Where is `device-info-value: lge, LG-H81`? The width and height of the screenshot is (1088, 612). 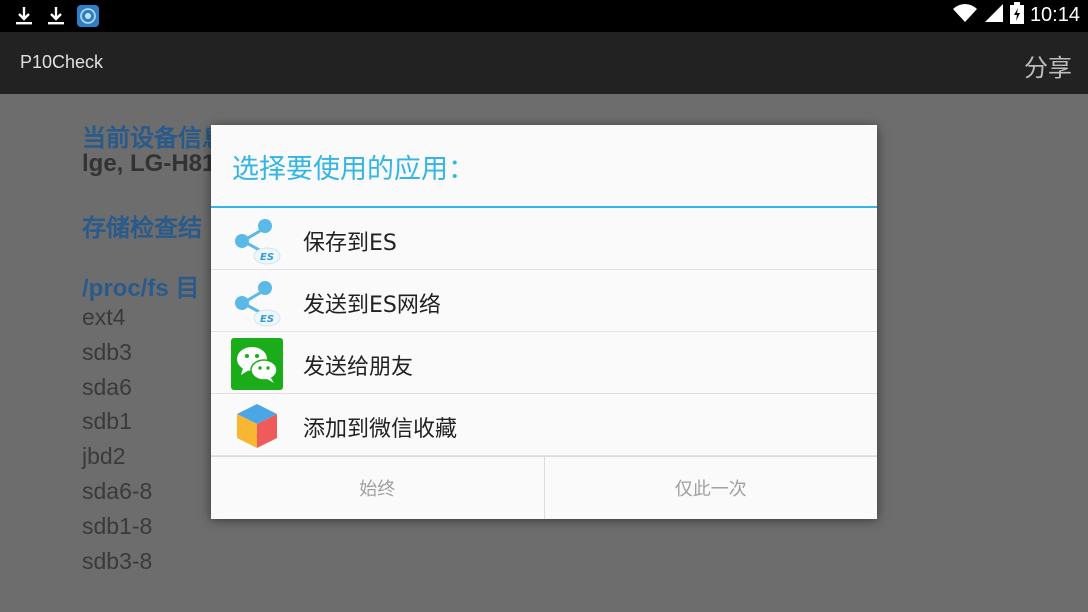
device-info-value: lge, LG-H81 is located at coordinates (149, 163).